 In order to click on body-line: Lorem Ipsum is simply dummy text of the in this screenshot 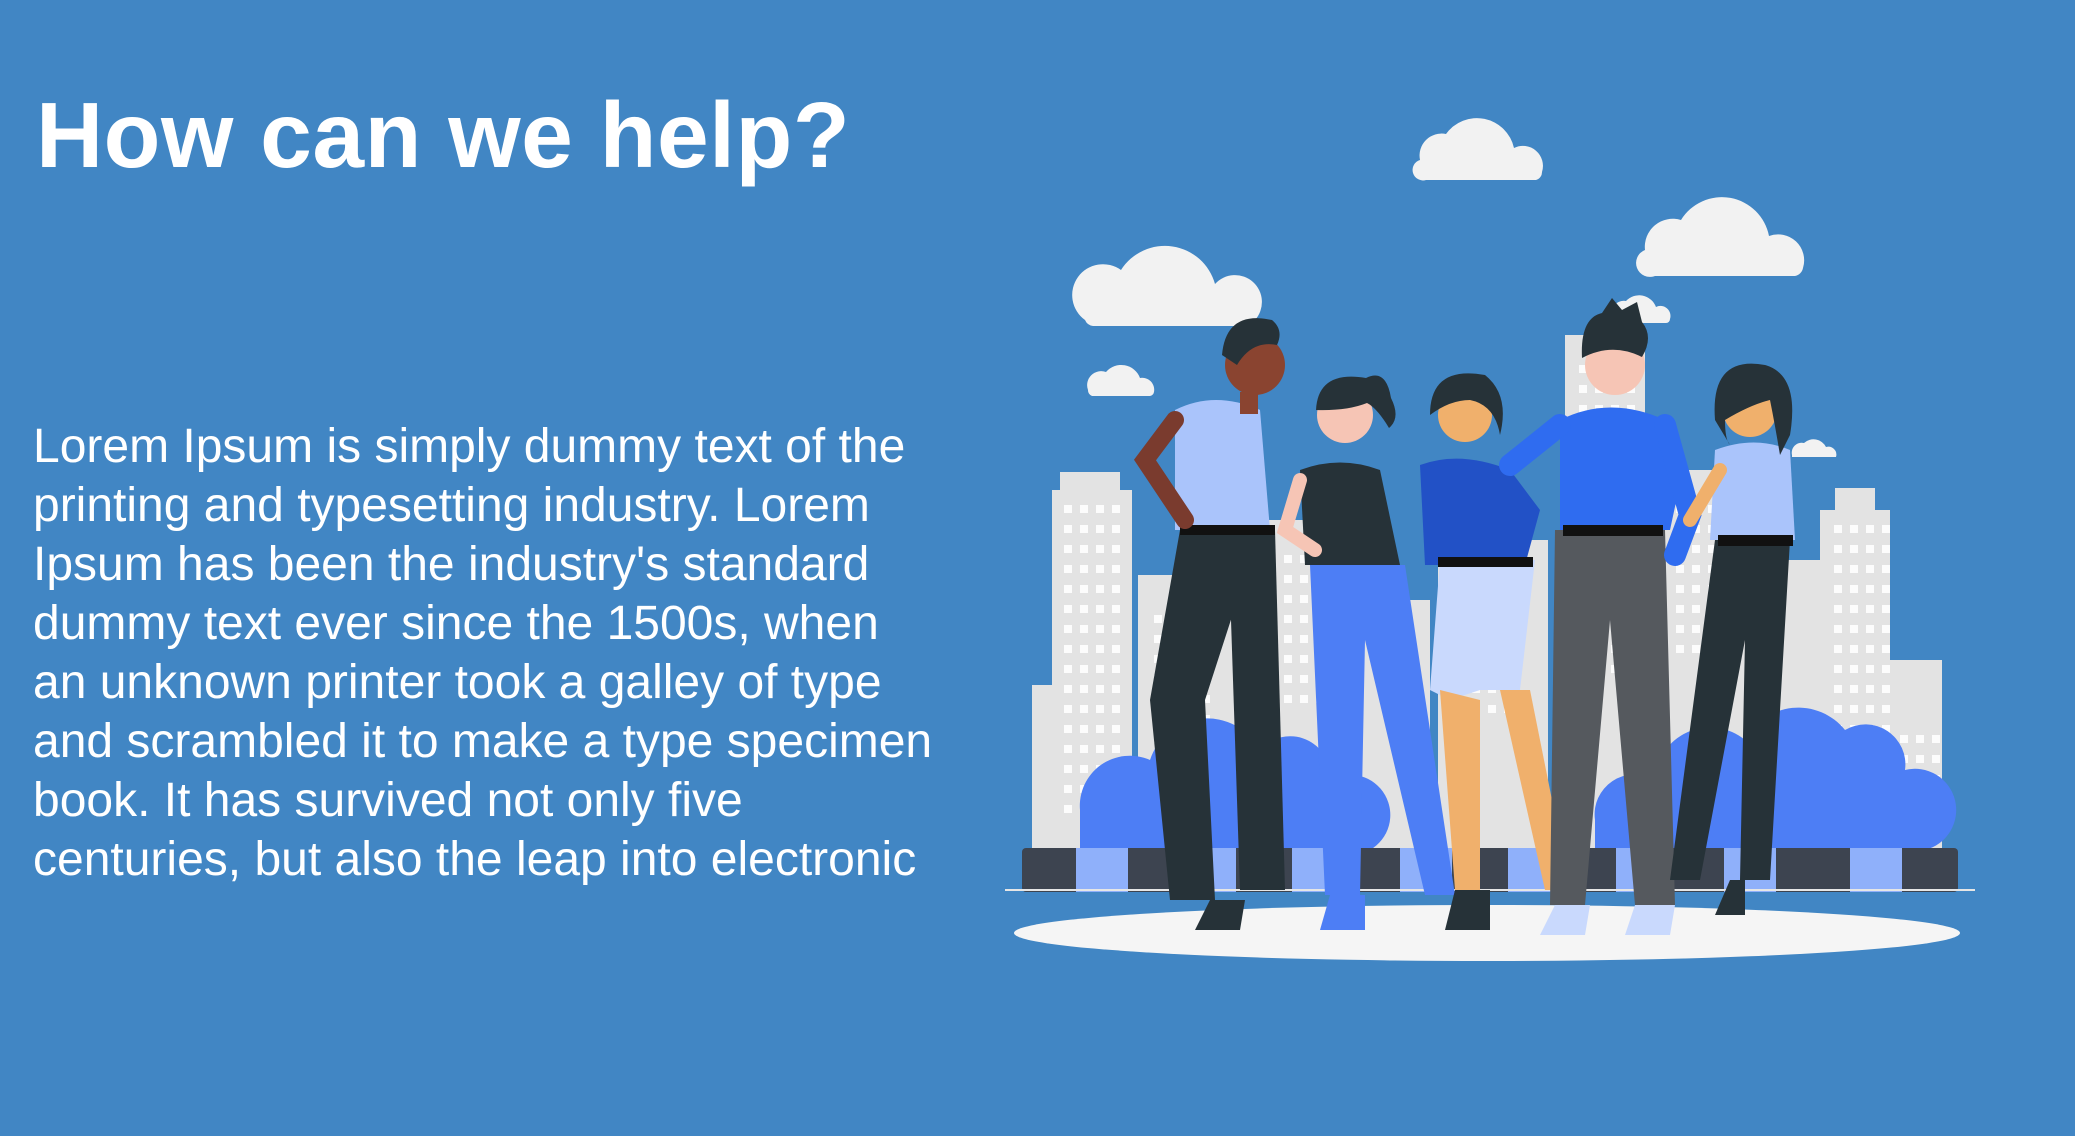, I will do `click(469, 446)`.